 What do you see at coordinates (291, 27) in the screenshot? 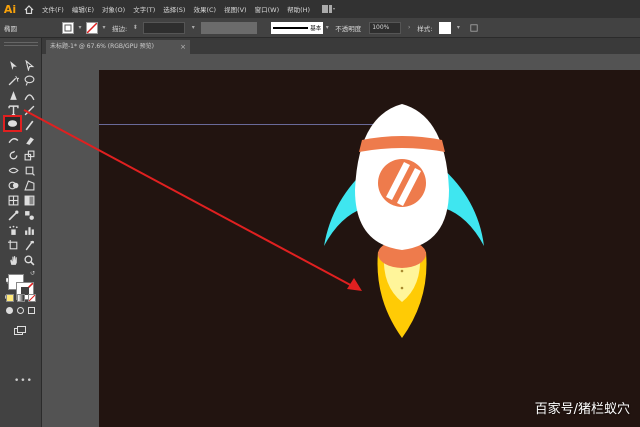
I see `brush-line-preview` at bounding box center [291, 27].